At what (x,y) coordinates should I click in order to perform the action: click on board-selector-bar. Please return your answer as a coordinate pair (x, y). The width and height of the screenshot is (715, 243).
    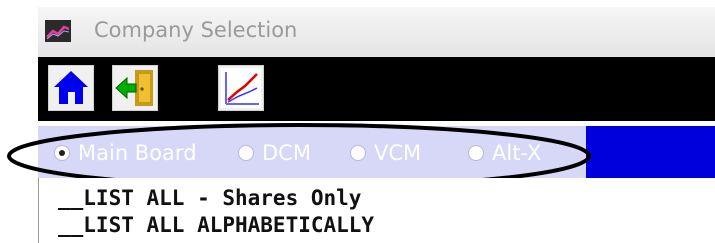
    Looking at the image, I should click on (650, 152).